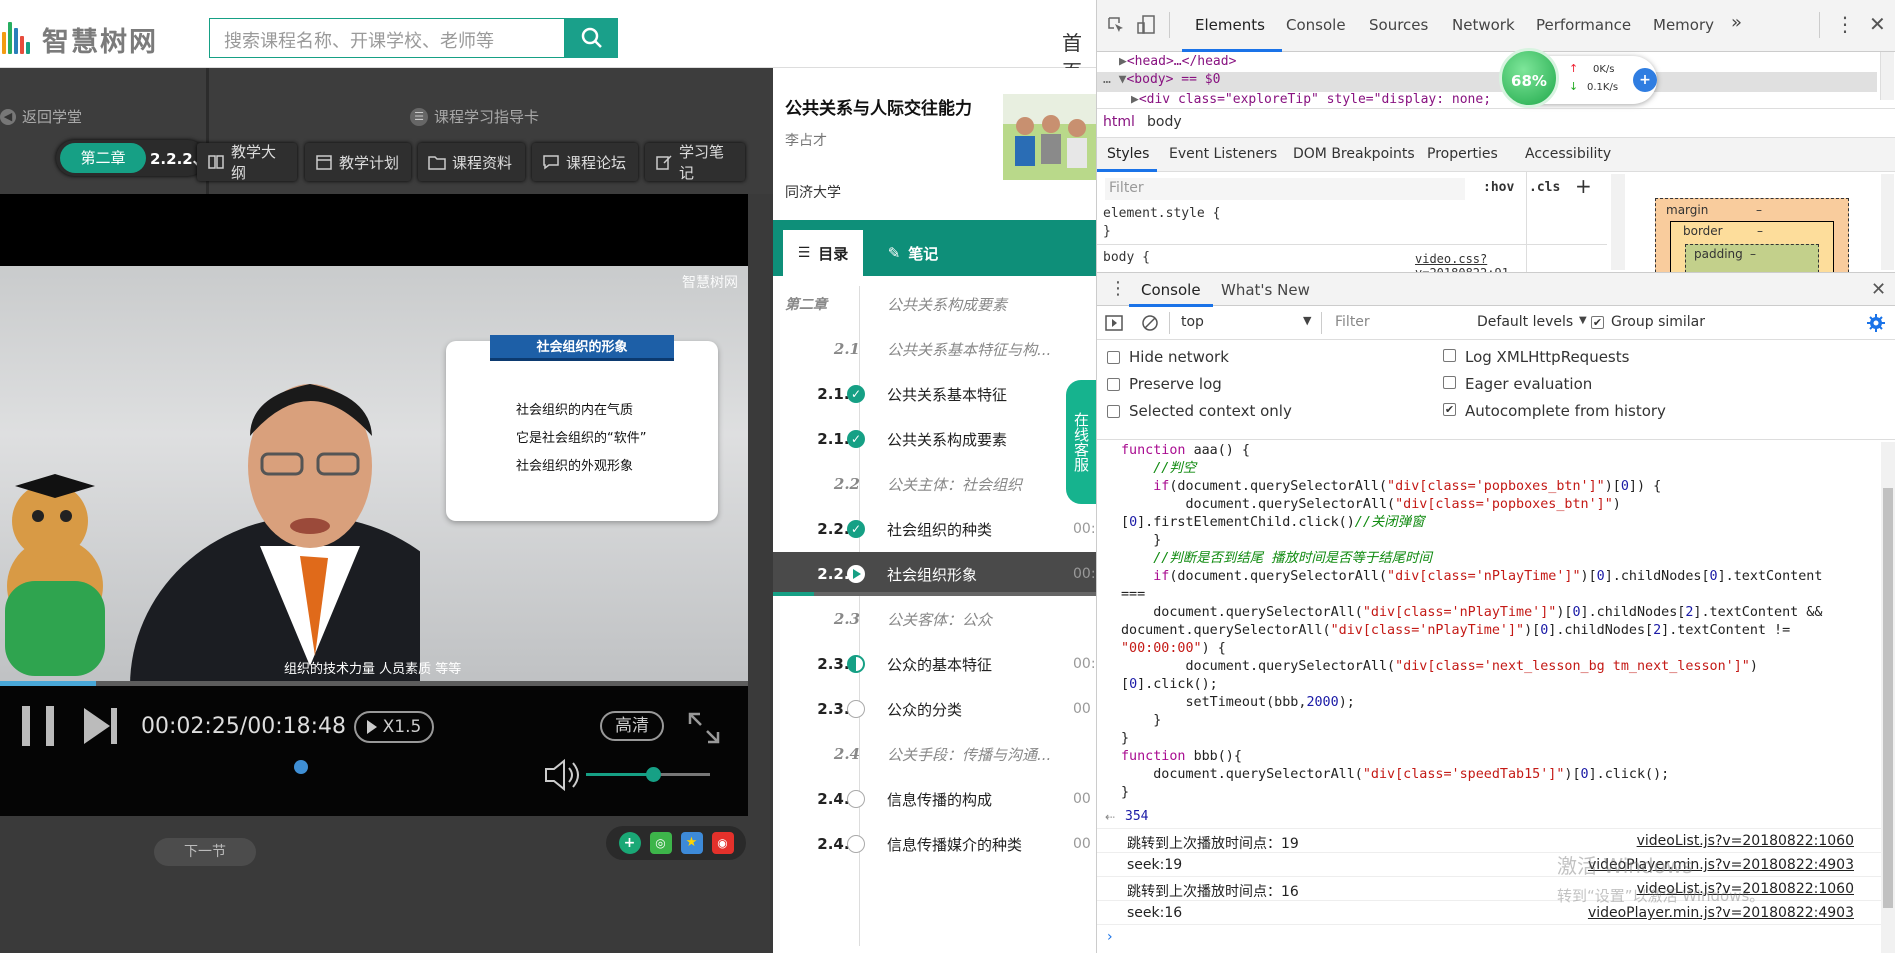 This screenshot has height=953, width=1895. Describe the element at coordinates (653, 774) in the screenshot. I see `volume-knob` at that location.